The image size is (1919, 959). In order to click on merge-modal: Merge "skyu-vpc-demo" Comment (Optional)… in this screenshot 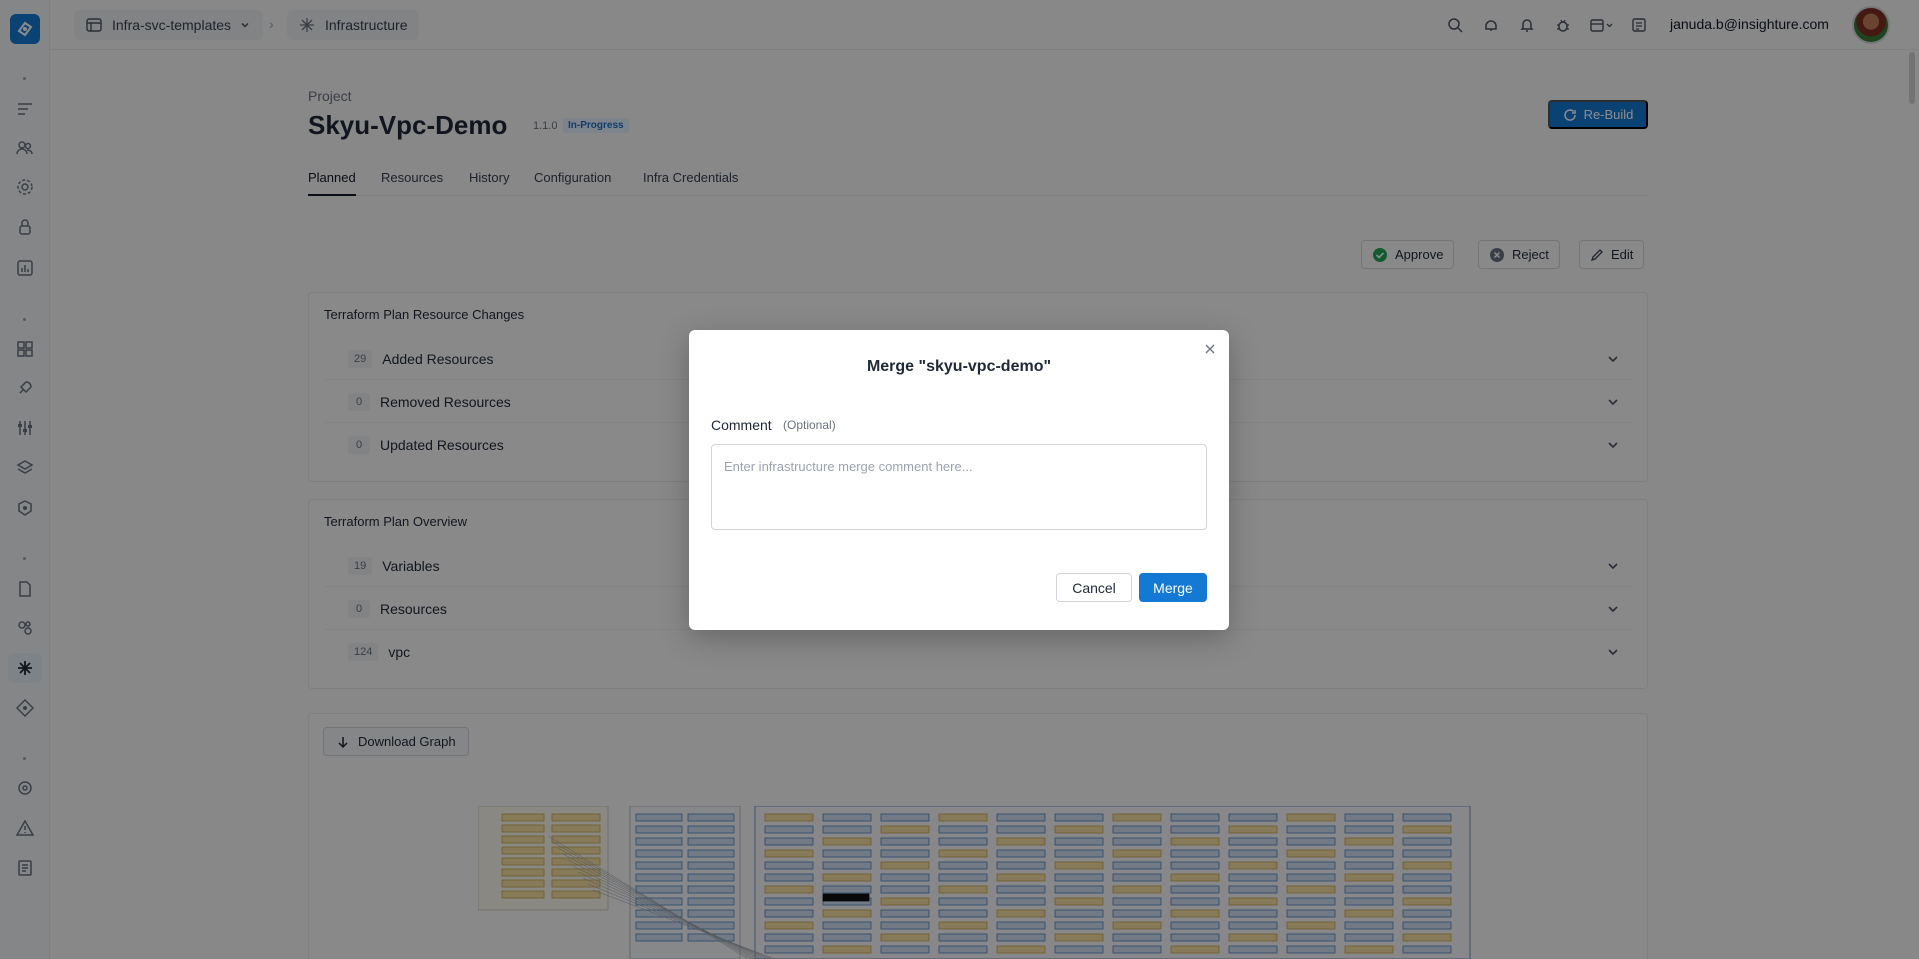, I will do `click(959, 480)`.